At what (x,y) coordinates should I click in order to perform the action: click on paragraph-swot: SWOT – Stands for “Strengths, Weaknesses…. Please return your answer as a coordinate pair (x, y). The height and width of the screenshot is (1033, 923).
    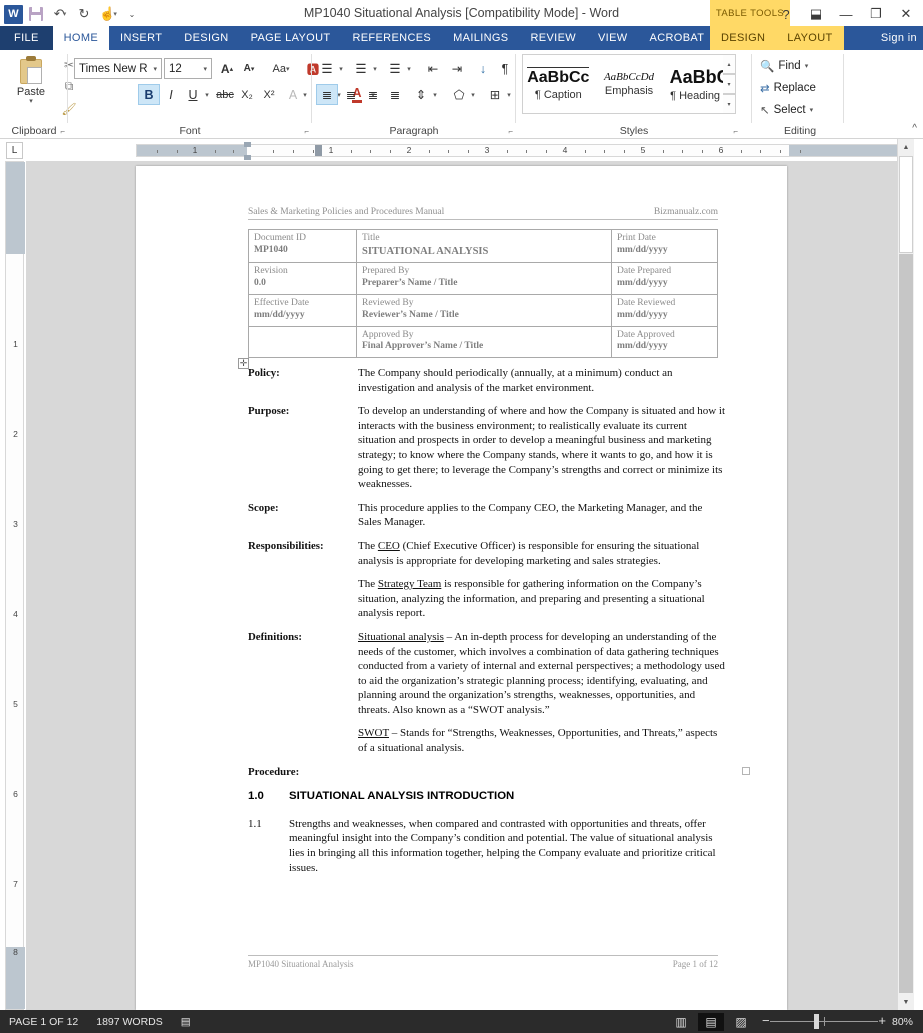
    Looking at the image, I should click on (542, 740).